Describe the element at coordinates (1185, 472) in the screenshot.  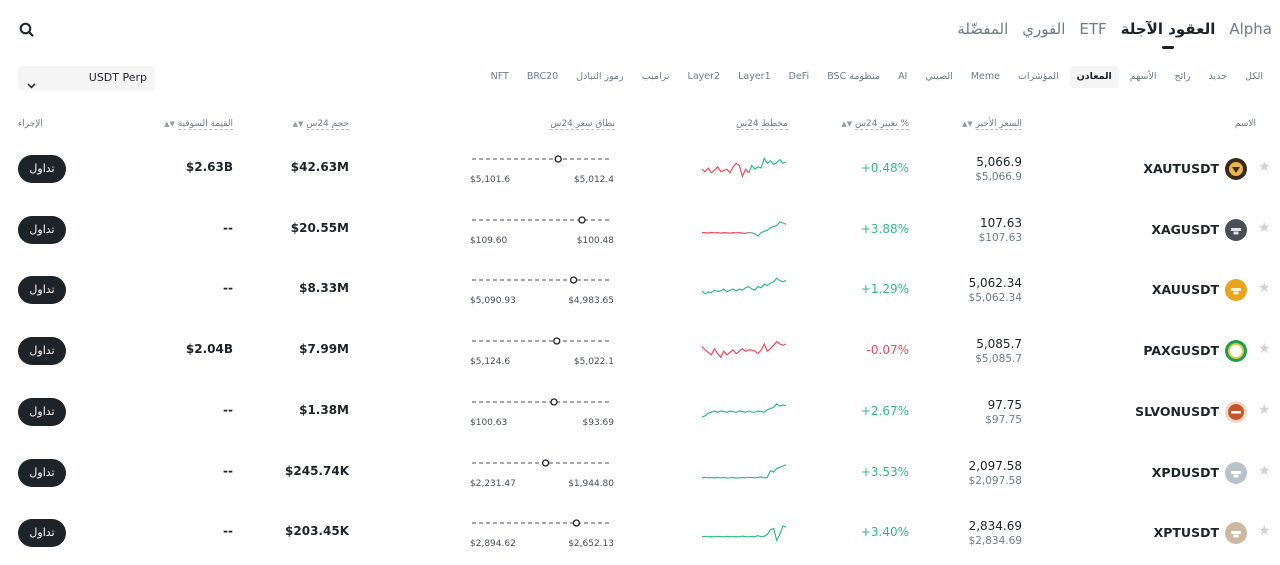
I see `symbol-name: XPDUSDT` at that location.